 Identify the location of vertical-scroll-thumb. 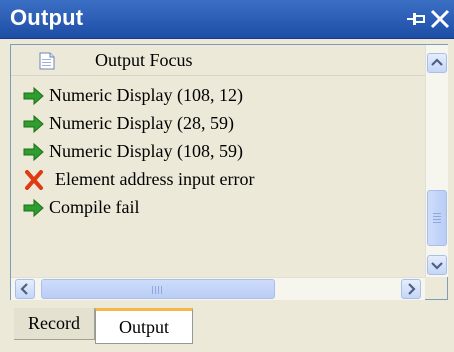
(437, 218).